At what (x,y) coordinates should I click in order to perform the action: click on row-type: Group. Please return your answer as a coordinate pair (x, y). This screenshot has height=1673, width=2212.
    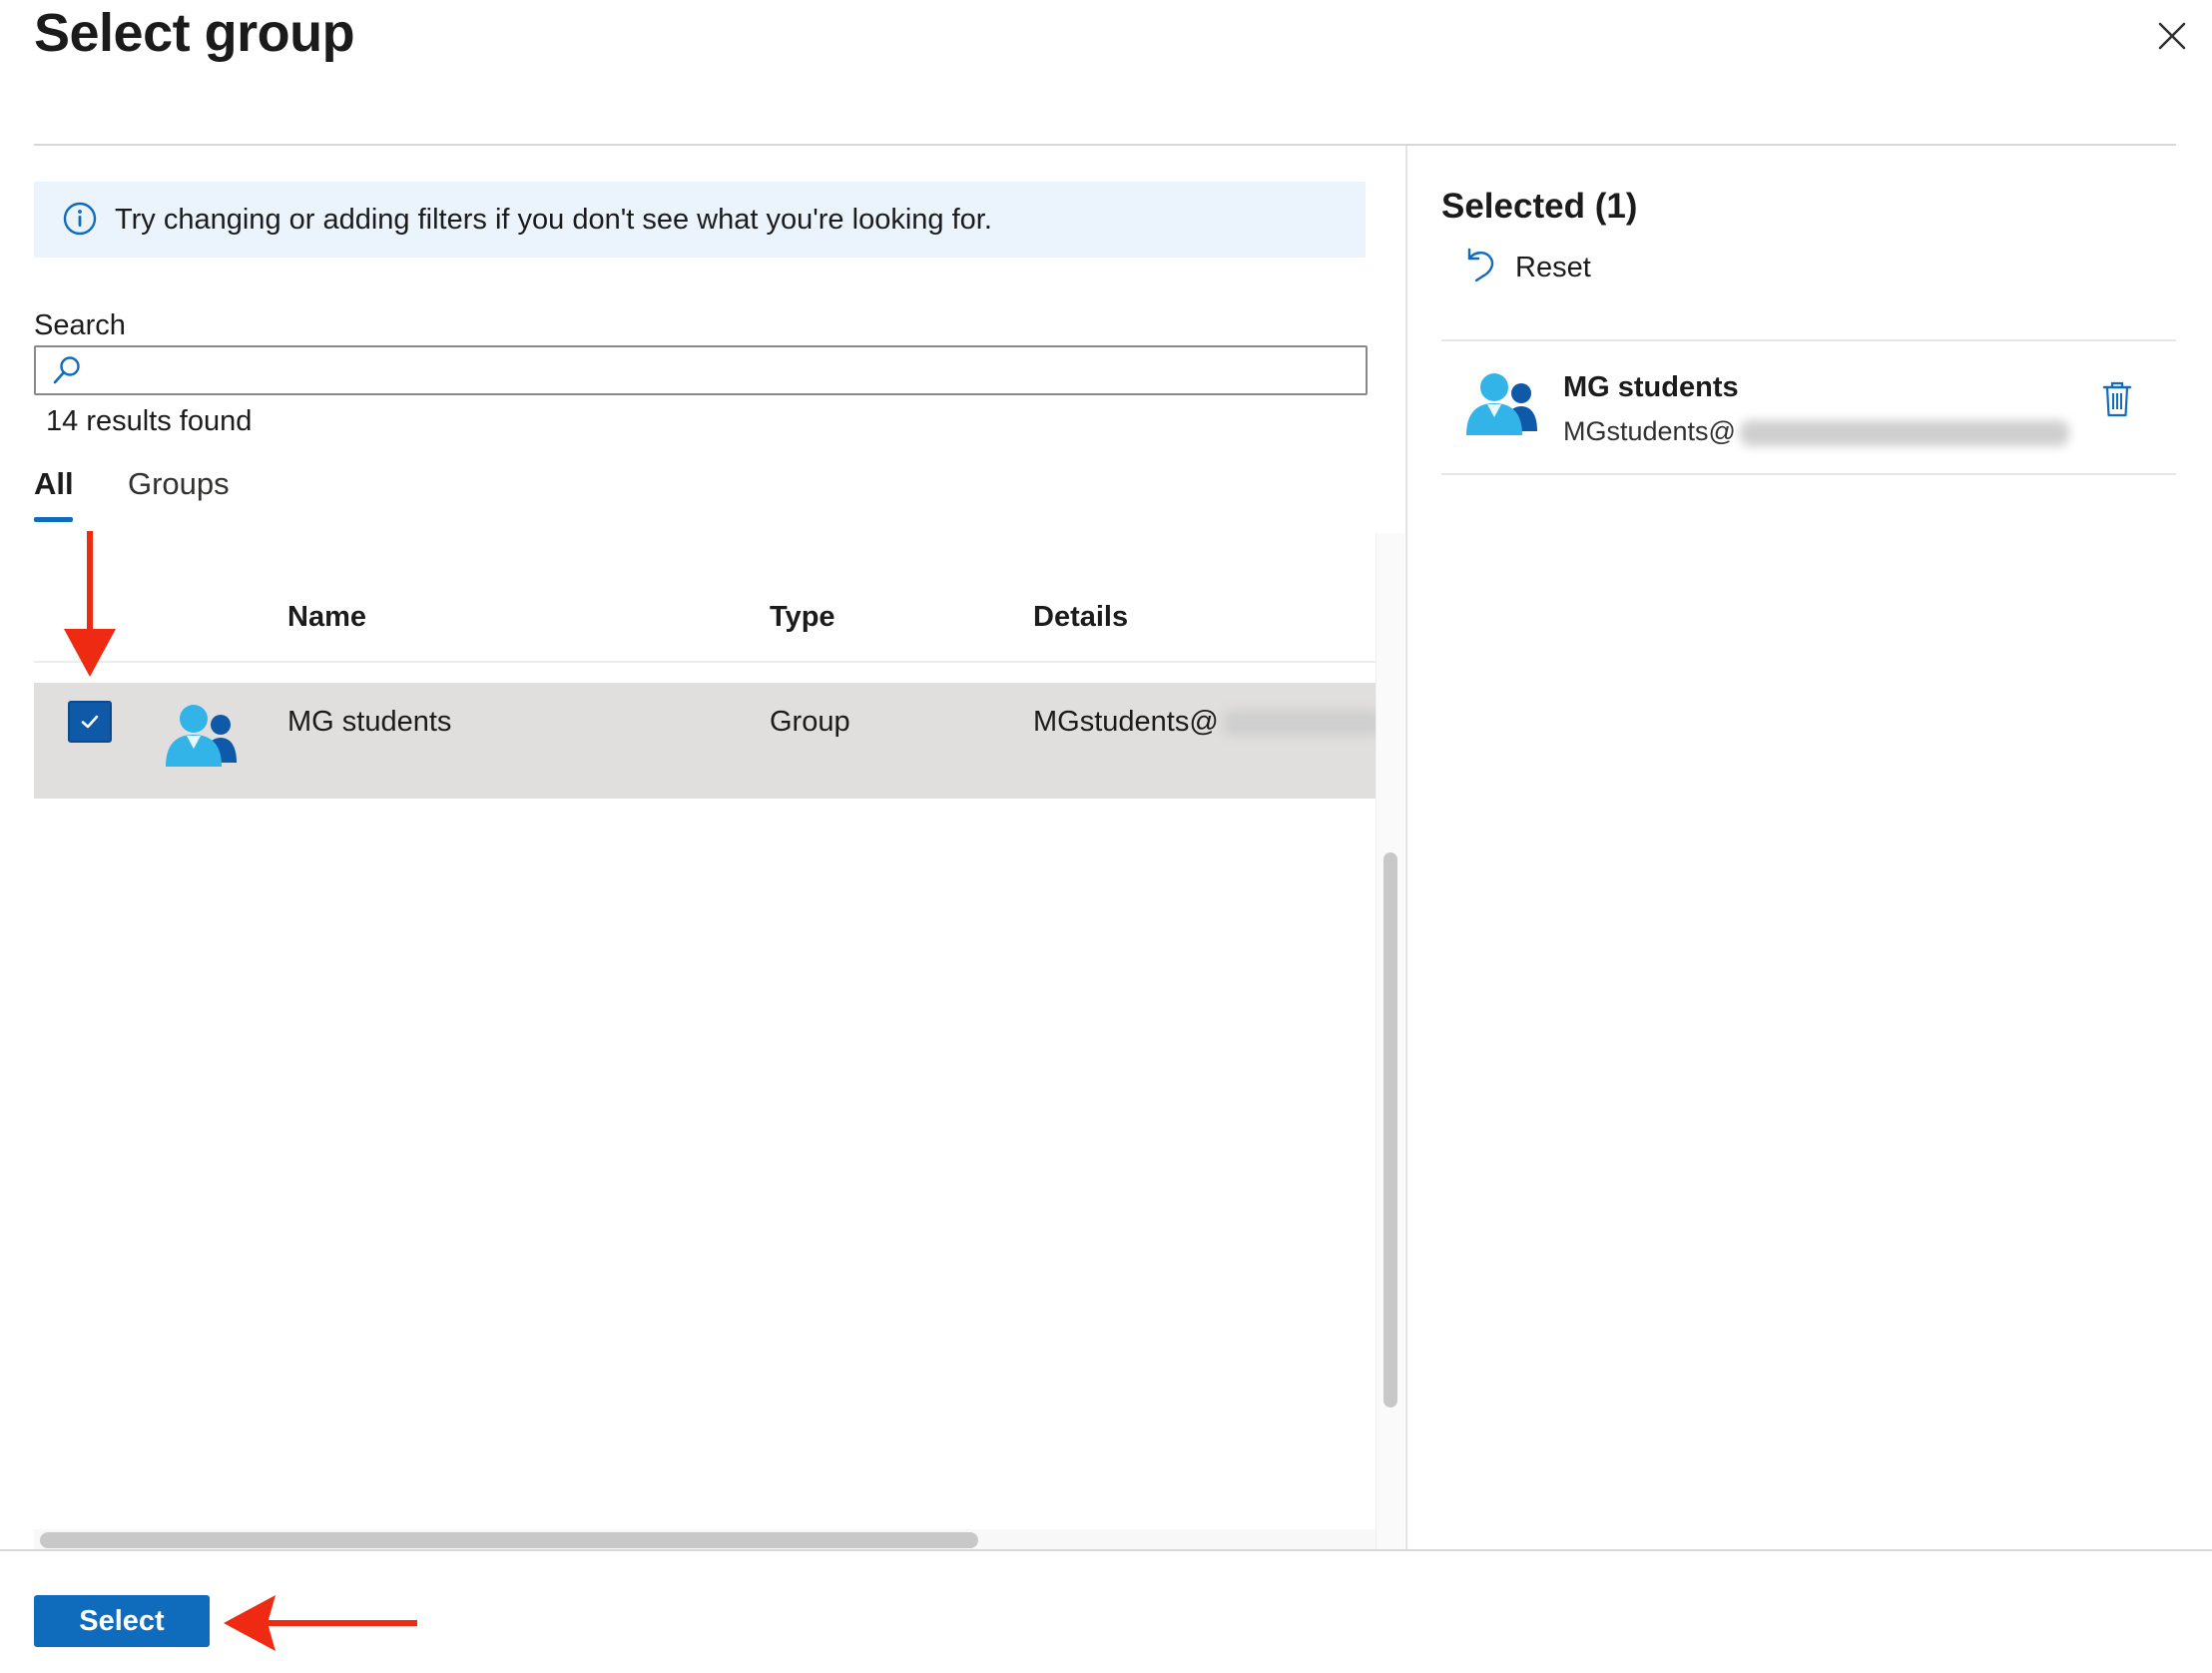
    Looking at the image, I should click on (810, 722).